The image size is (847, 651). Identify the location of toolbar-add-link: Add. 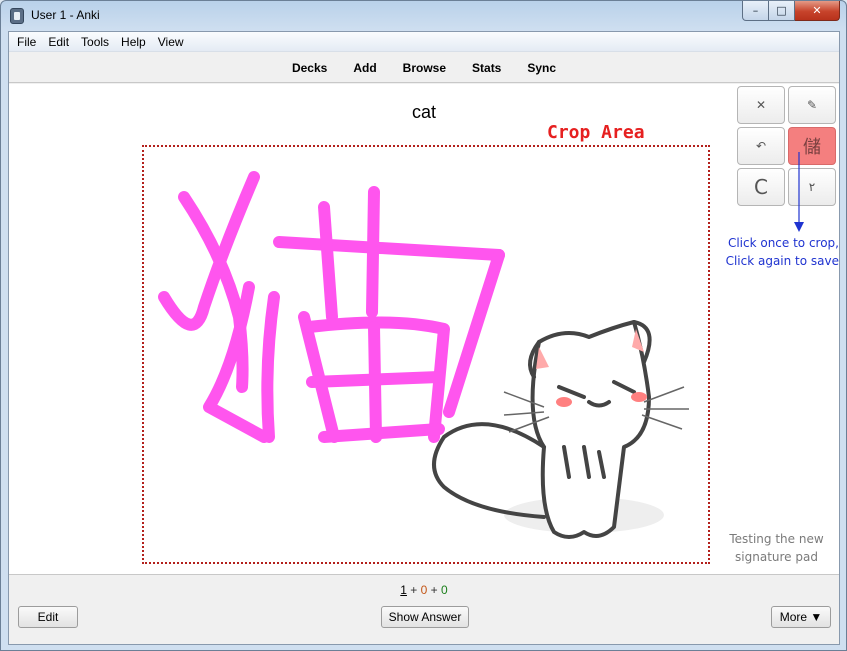
(364, 68).